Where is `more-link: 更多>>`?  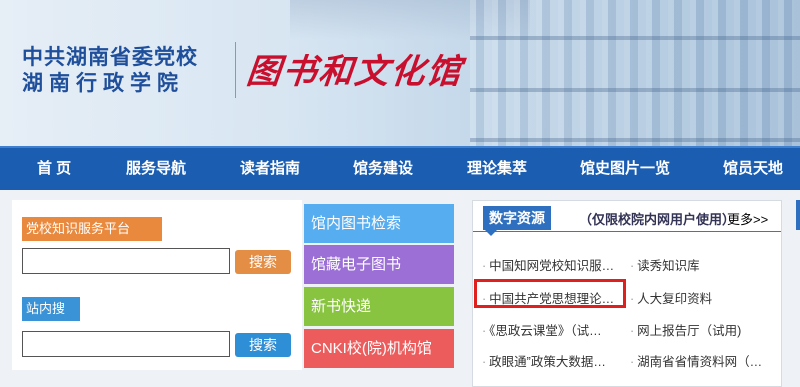 more-link: 更多>> is located at coordinates (747, 218).